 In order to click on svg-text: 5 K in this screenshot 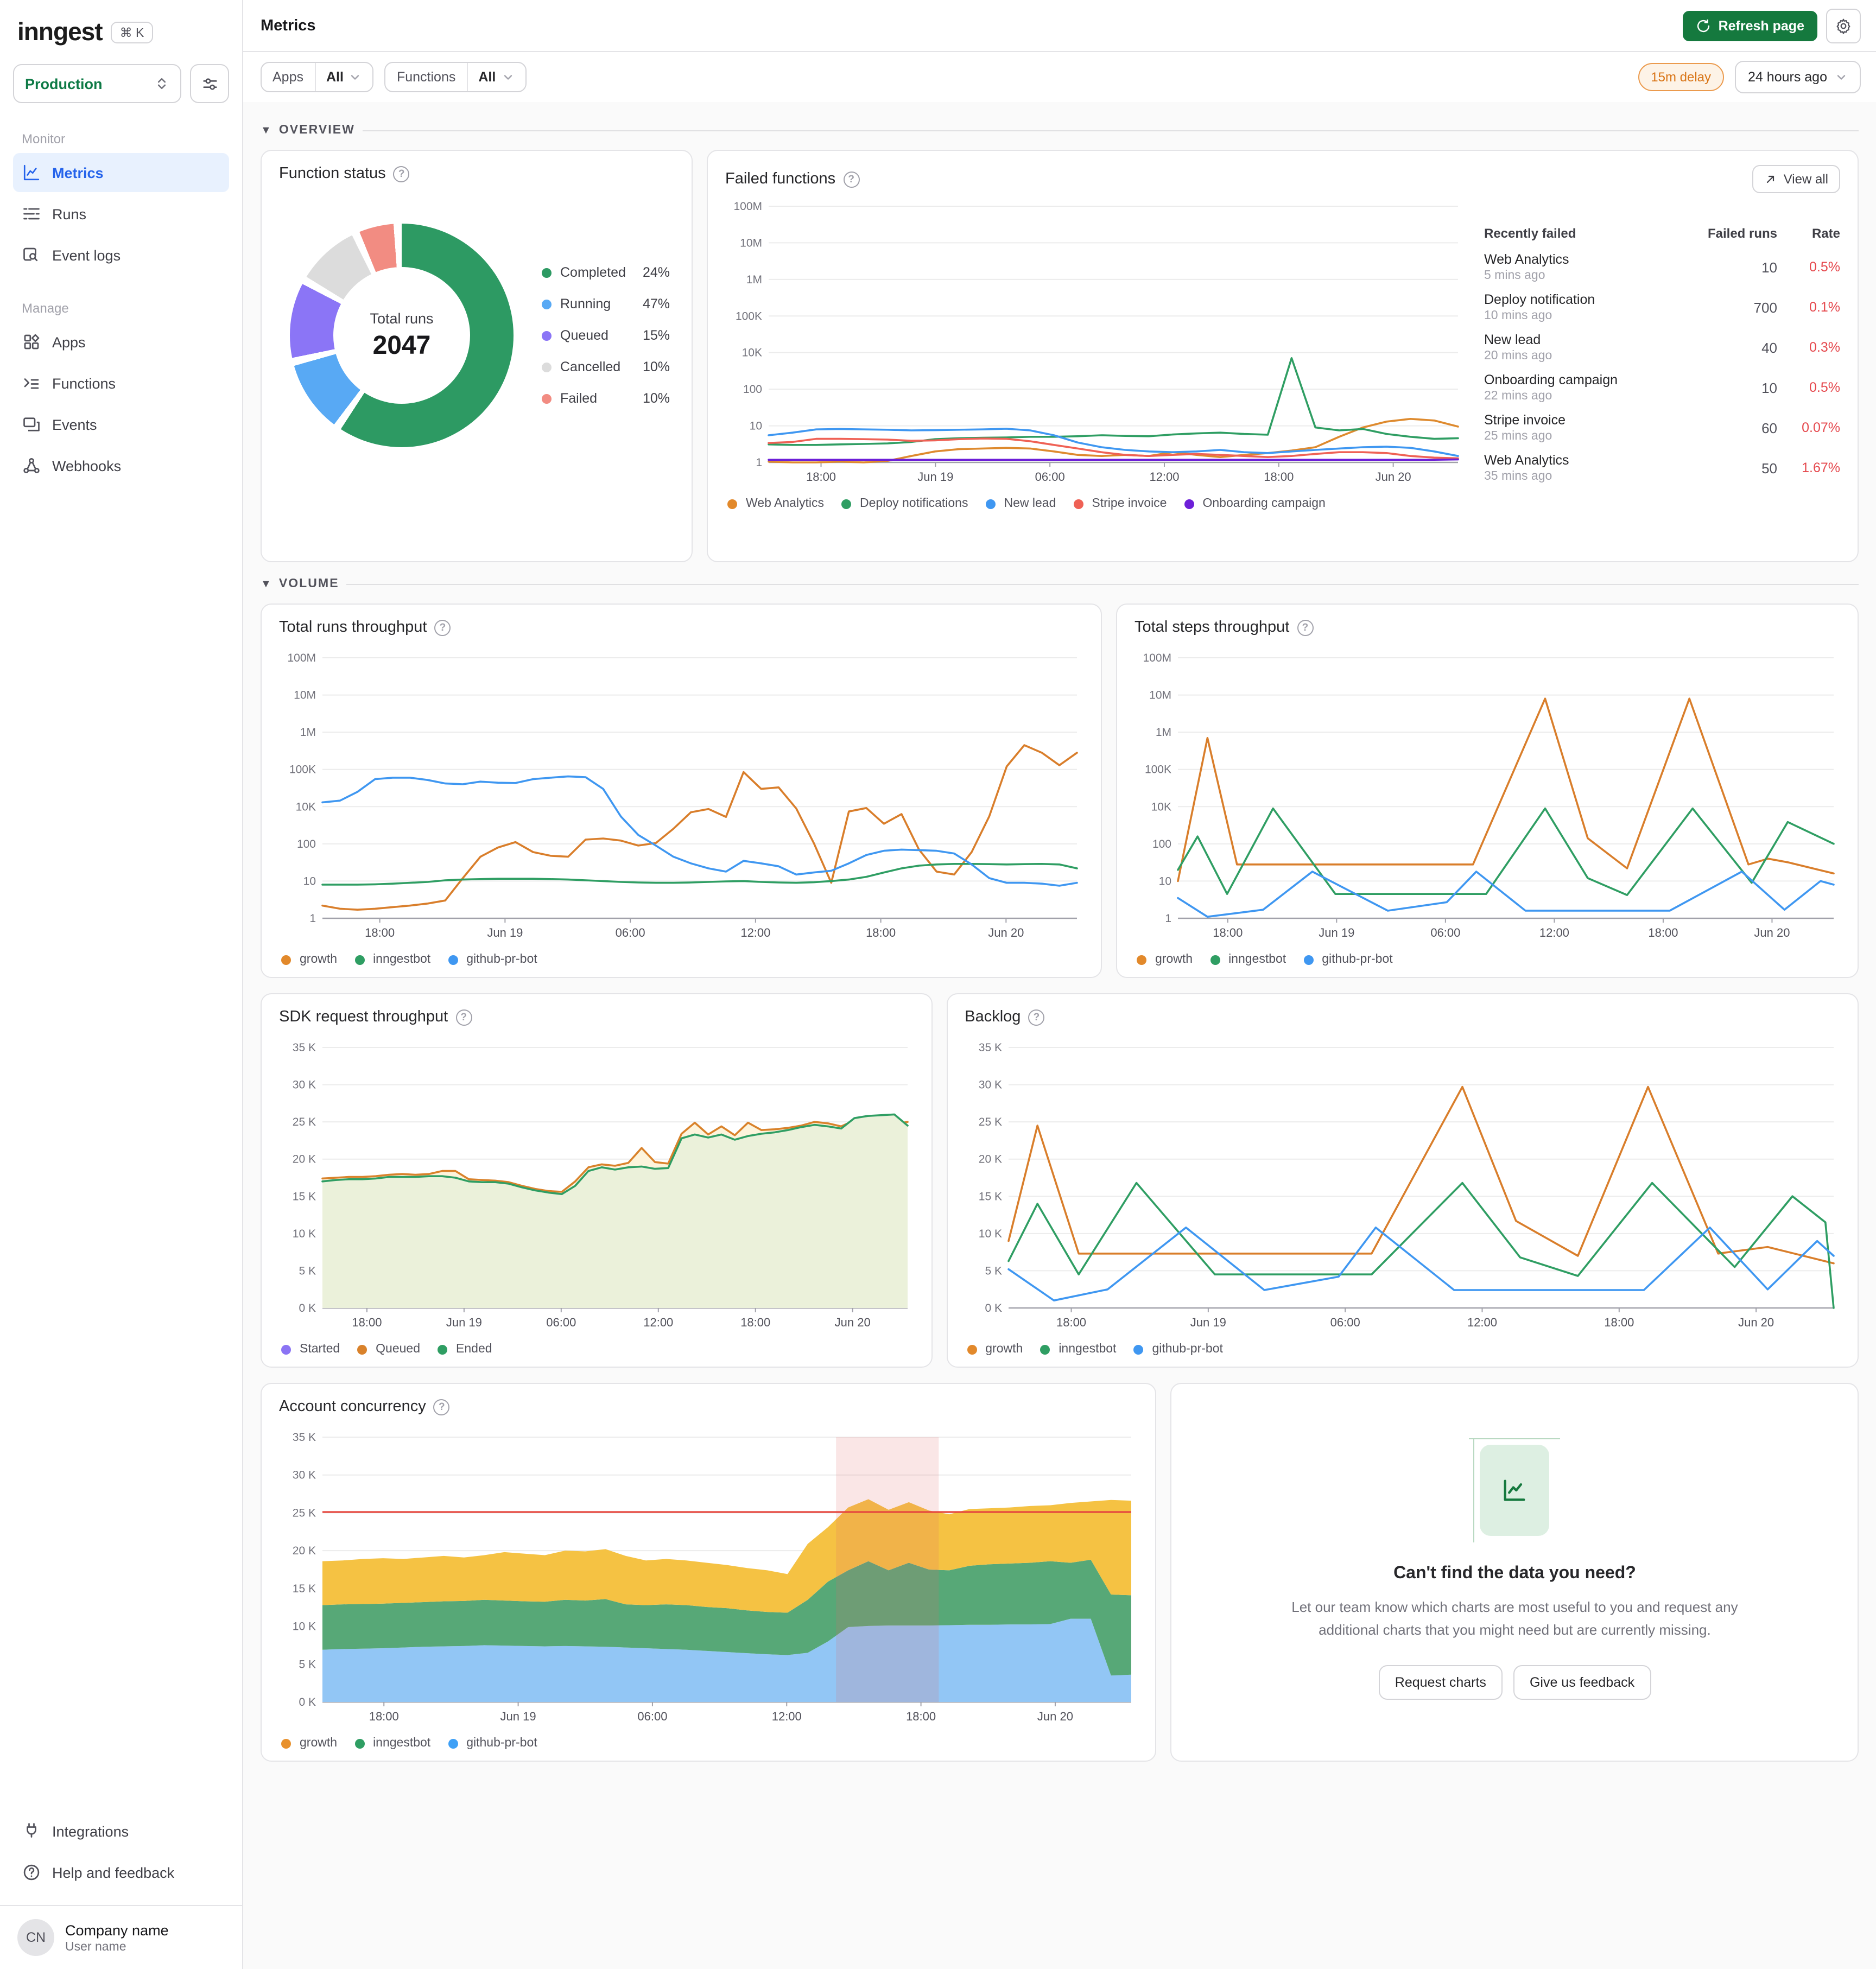, I will do `click(307, 1271)`.